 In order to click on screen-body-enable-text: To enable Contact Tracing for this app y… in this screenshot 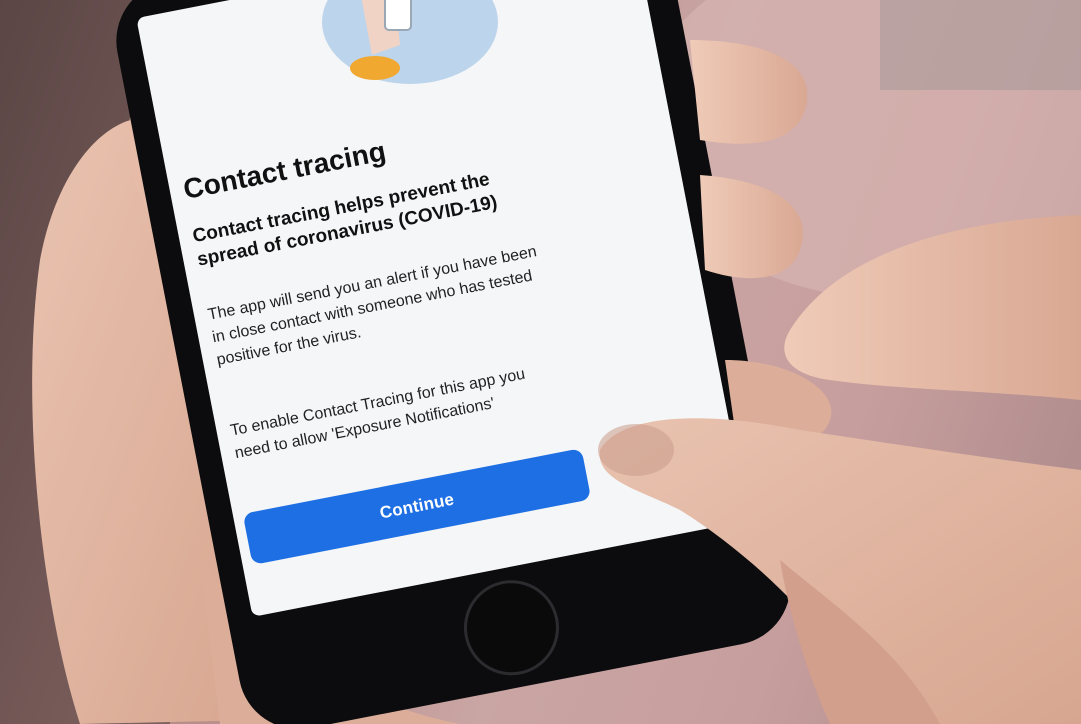, I will do `click(378, 414)`.